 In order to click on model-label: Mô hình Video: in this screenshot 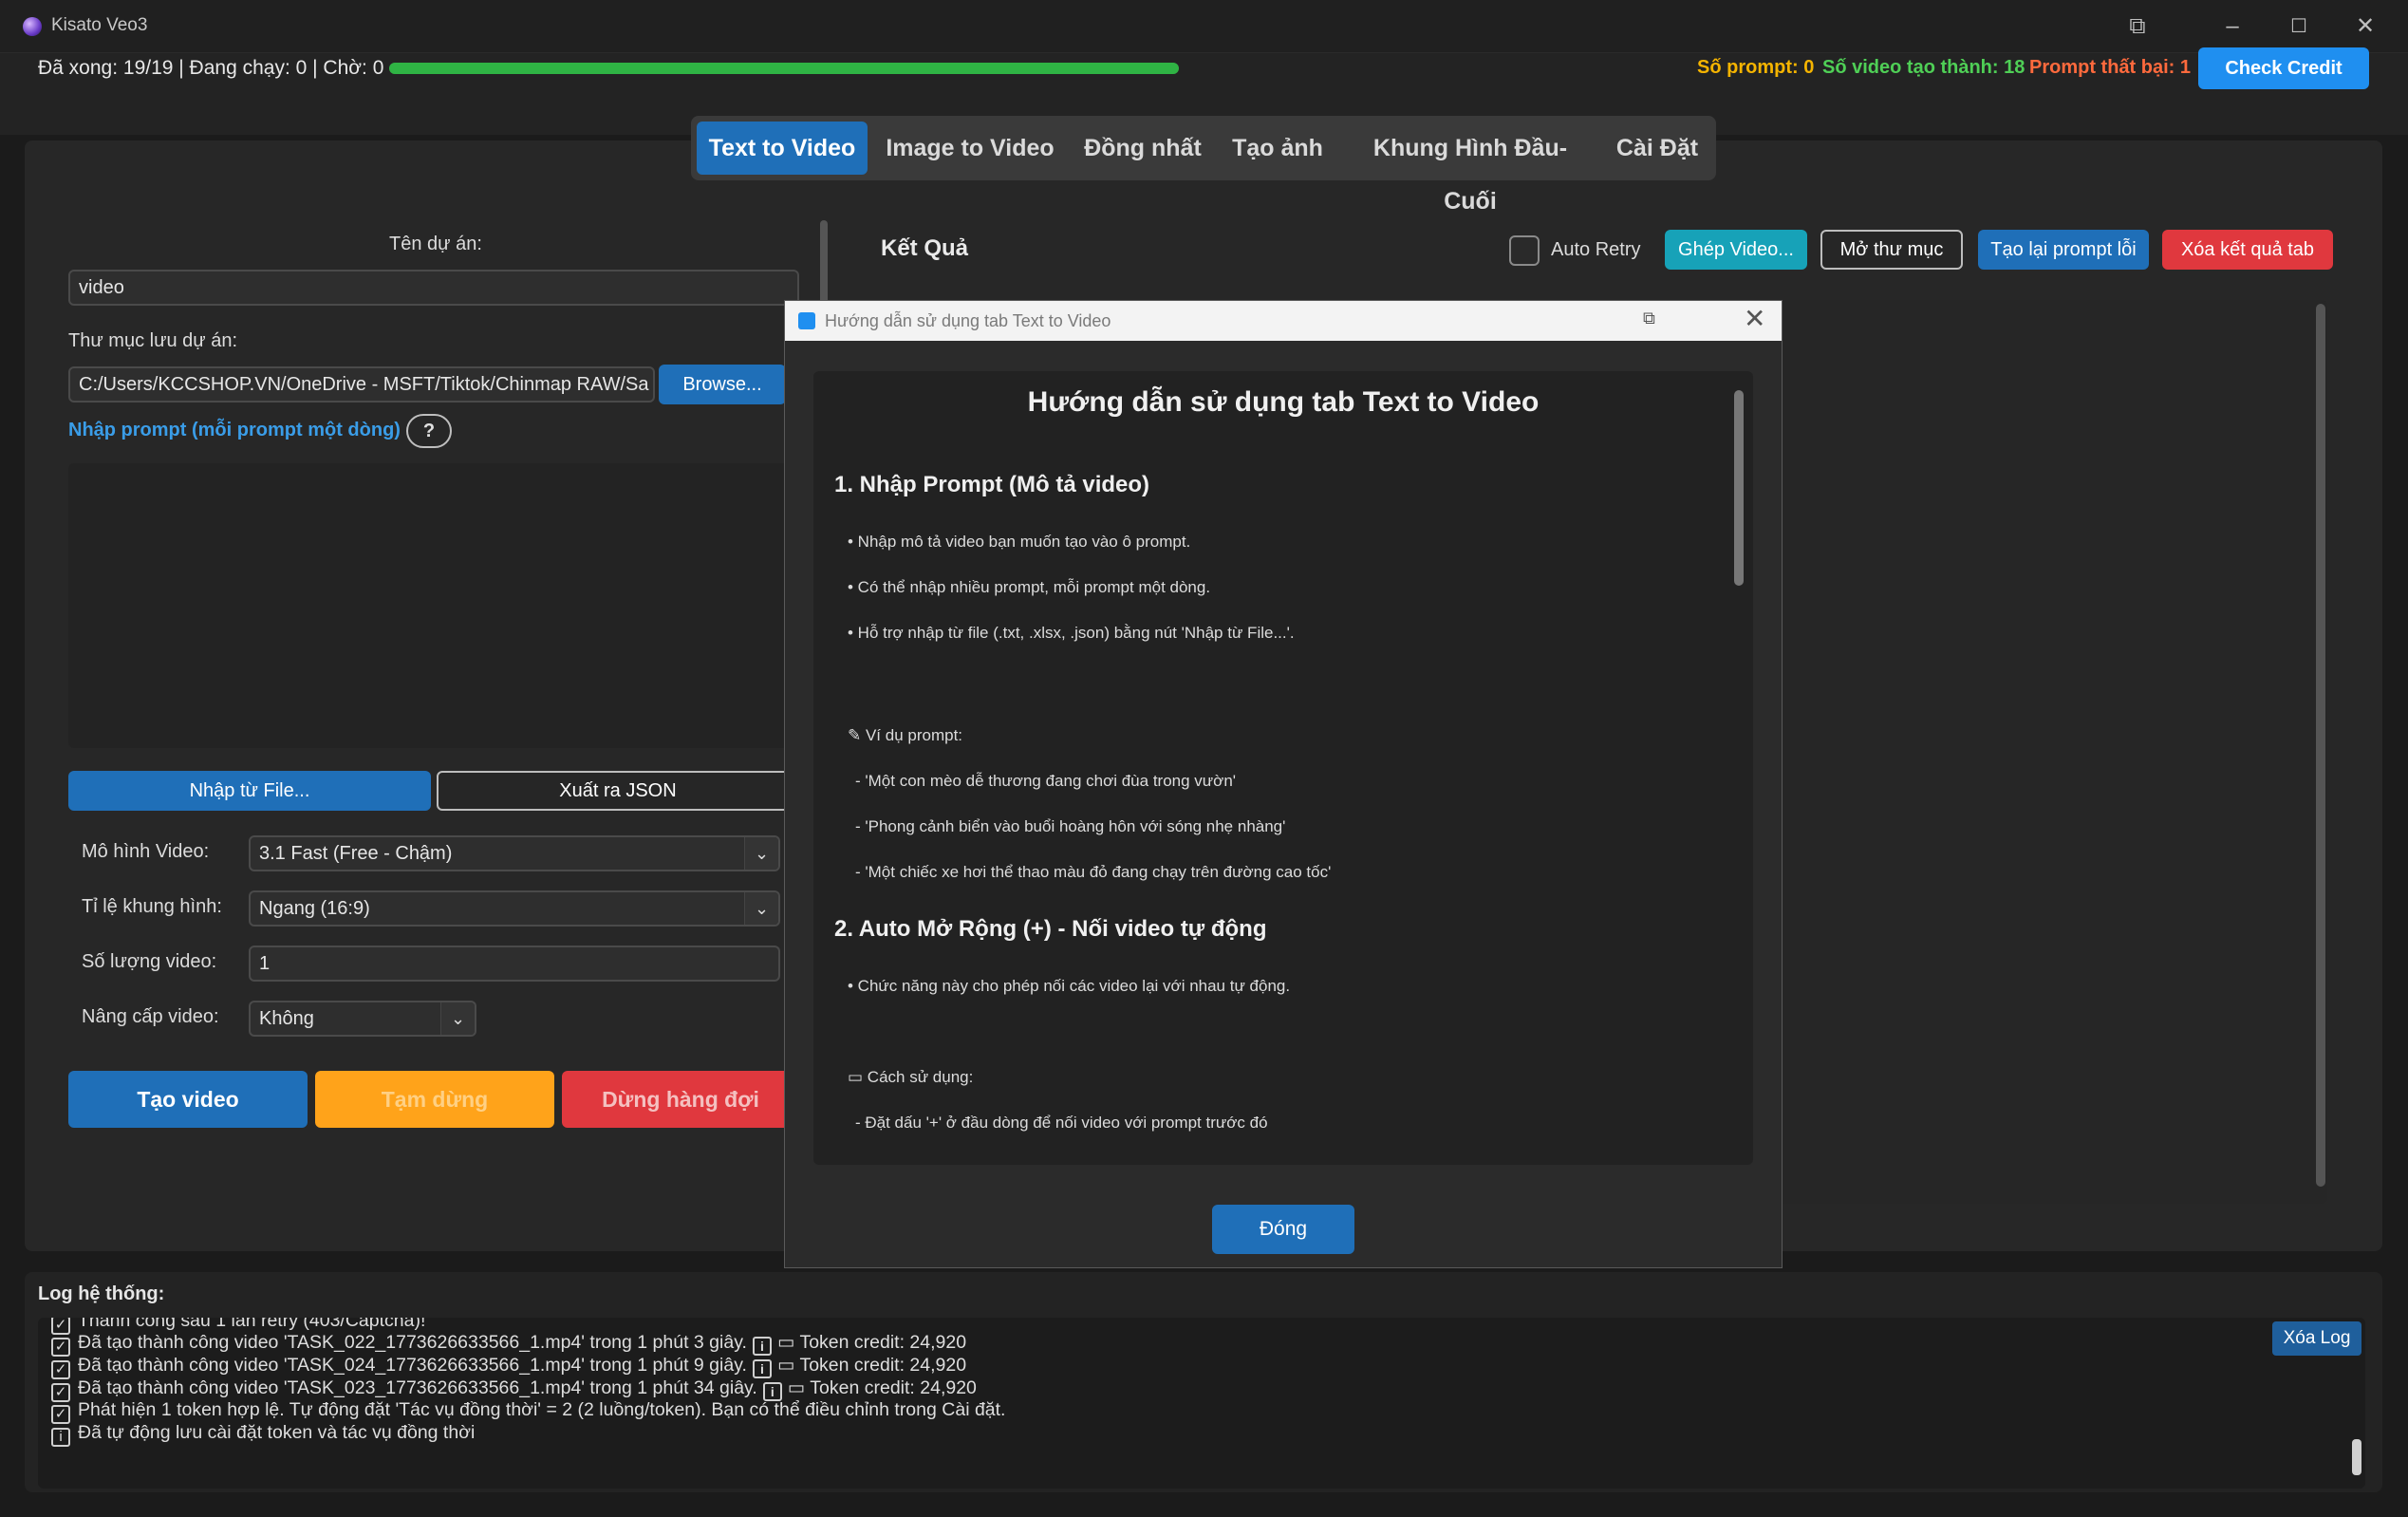, I will do `click(146, 851)`.